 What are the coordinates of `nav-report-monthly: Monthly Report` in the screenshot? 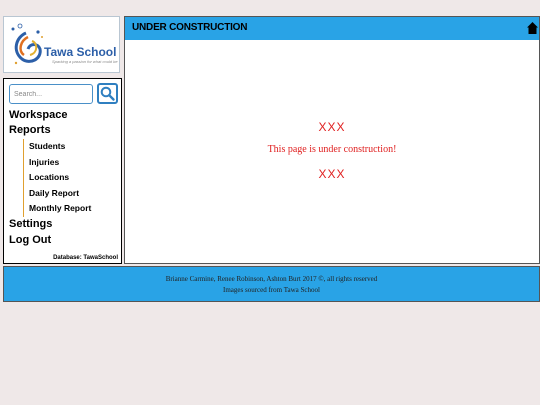 It's located at (71, 209).